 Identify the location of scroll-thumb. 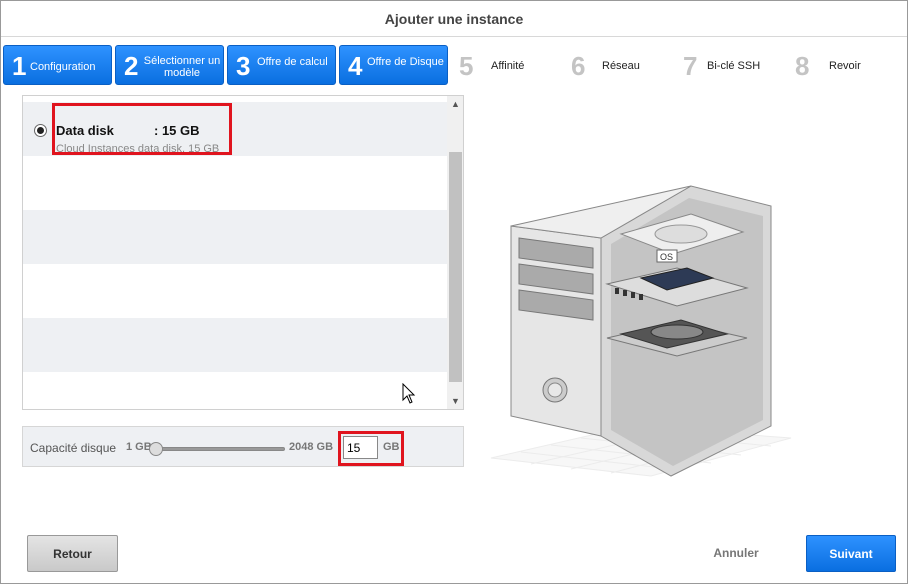
(455, 267).